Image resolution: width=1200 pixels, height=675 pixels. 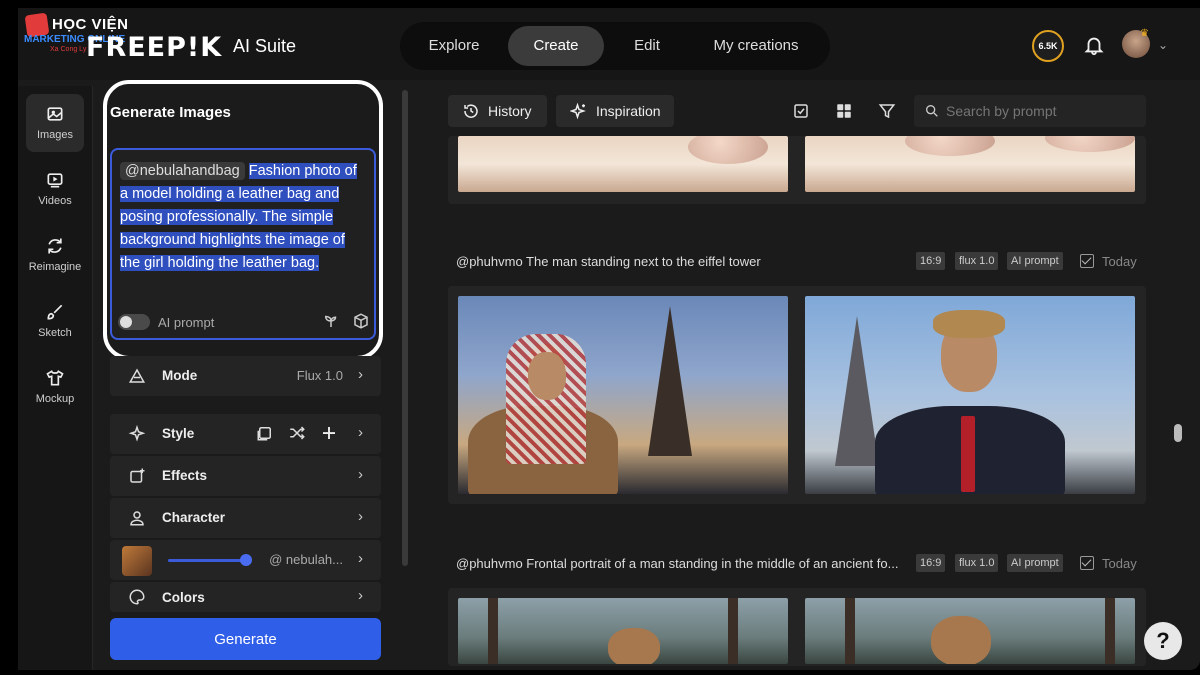 I want to click on left-rail: Images Videos Reimagine Sketch Mockup, so click(x=55, y=378).